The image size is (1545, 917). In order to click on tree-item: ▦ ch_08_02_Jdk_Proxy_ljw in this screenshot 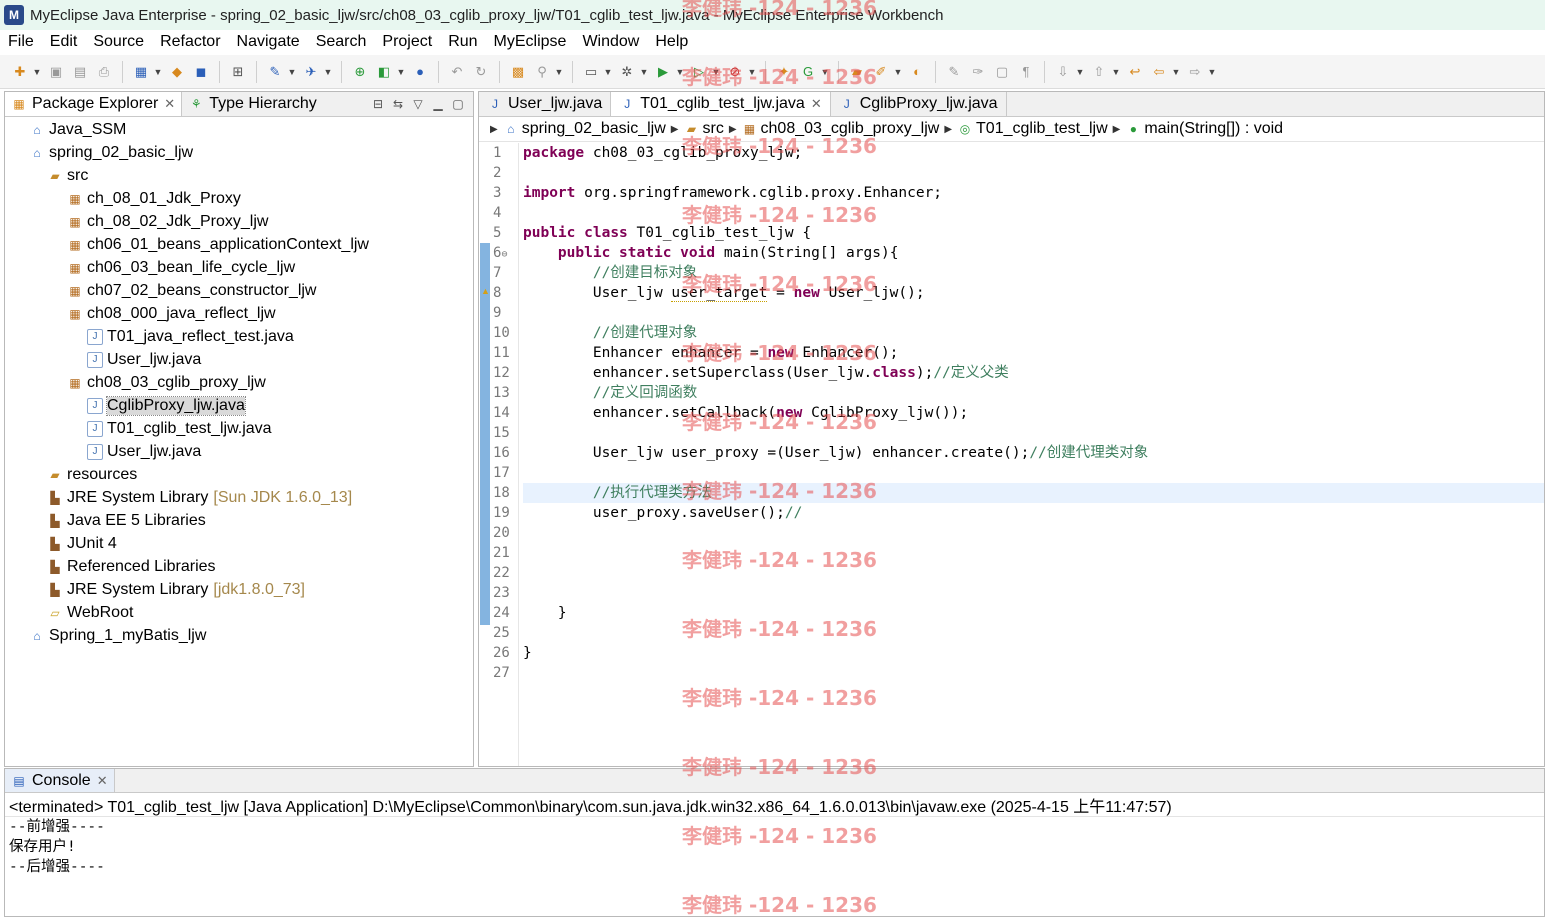, I will do `click(167, 221)`.